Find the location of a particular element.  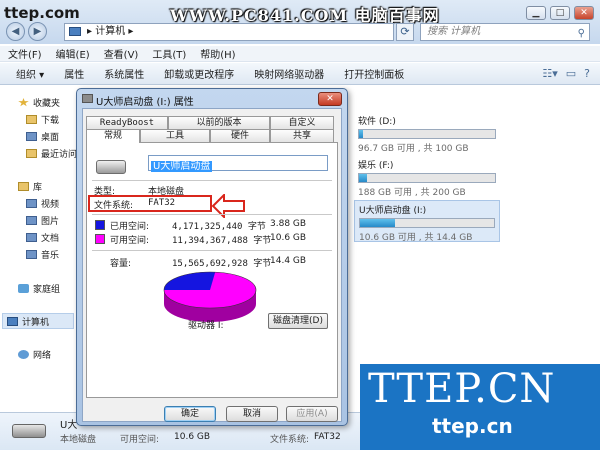

toolbar-organize: 组织 ▾ is located at coordinates (30, 73).